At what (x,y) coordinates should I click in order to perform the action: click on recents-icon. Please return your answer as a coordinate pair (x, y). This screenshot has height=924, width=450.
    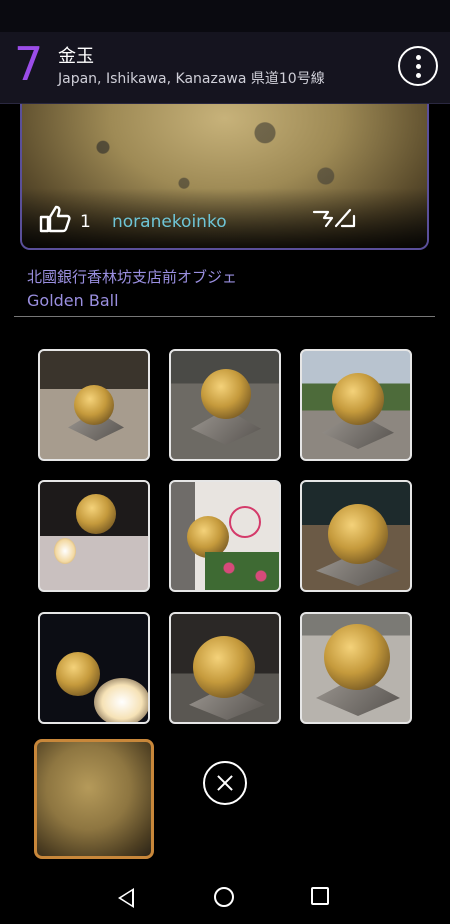
    Looking at the image, I should click on (320, 896).